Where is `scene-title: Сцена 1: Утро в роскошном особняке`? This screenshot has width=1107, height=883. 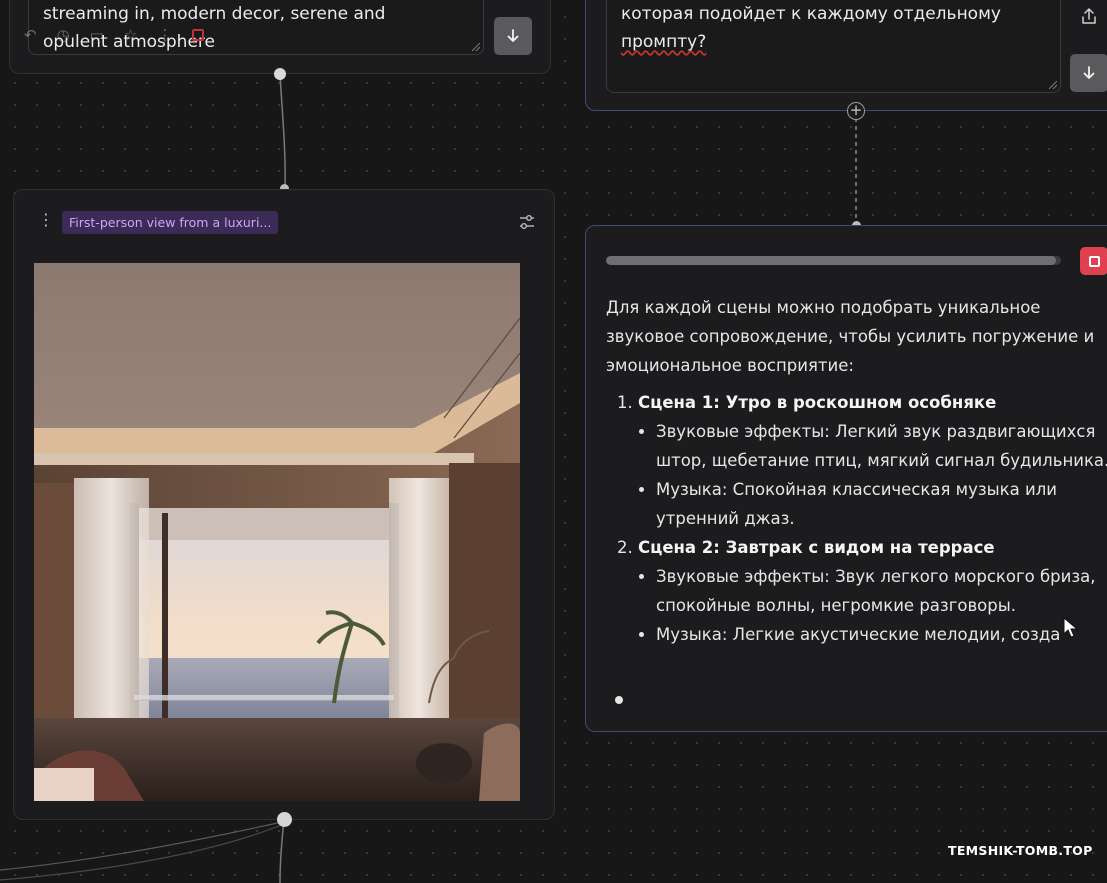
scene-title: Сцена 1: Утро в роскошном особняке is located at coordinates (817, 402).